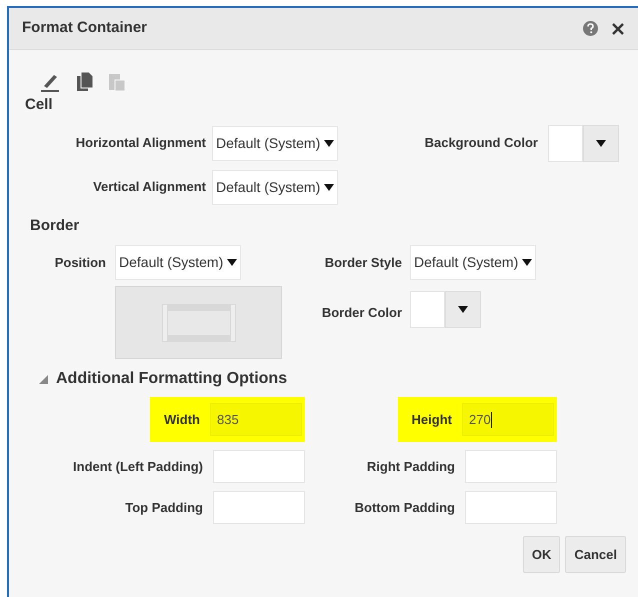  I want to click on expand-triangle-icon, so click(43, 379).